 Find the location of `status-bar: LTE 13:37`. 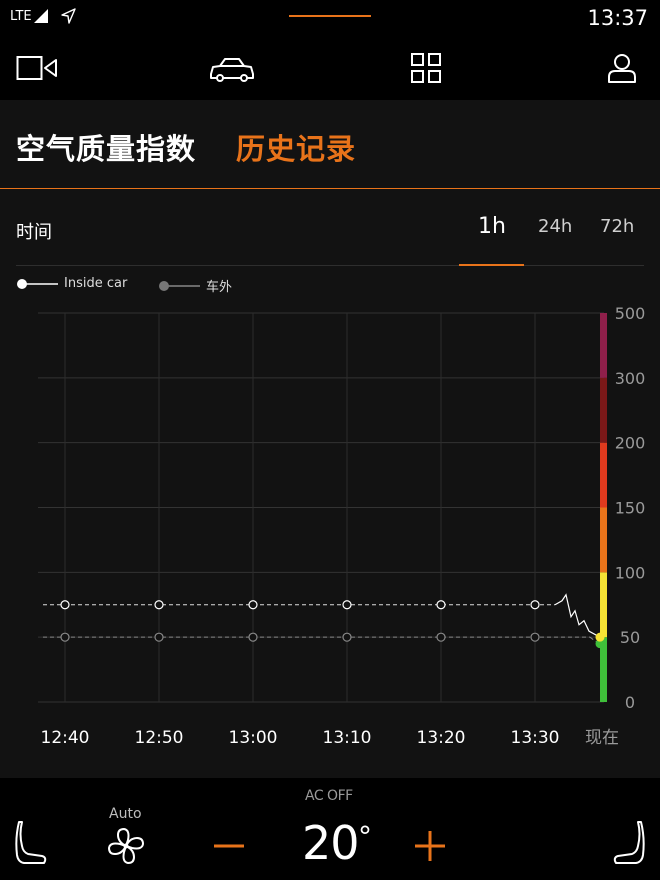

status-bar: LTE 13:37 is located at coordinates (330, 18).